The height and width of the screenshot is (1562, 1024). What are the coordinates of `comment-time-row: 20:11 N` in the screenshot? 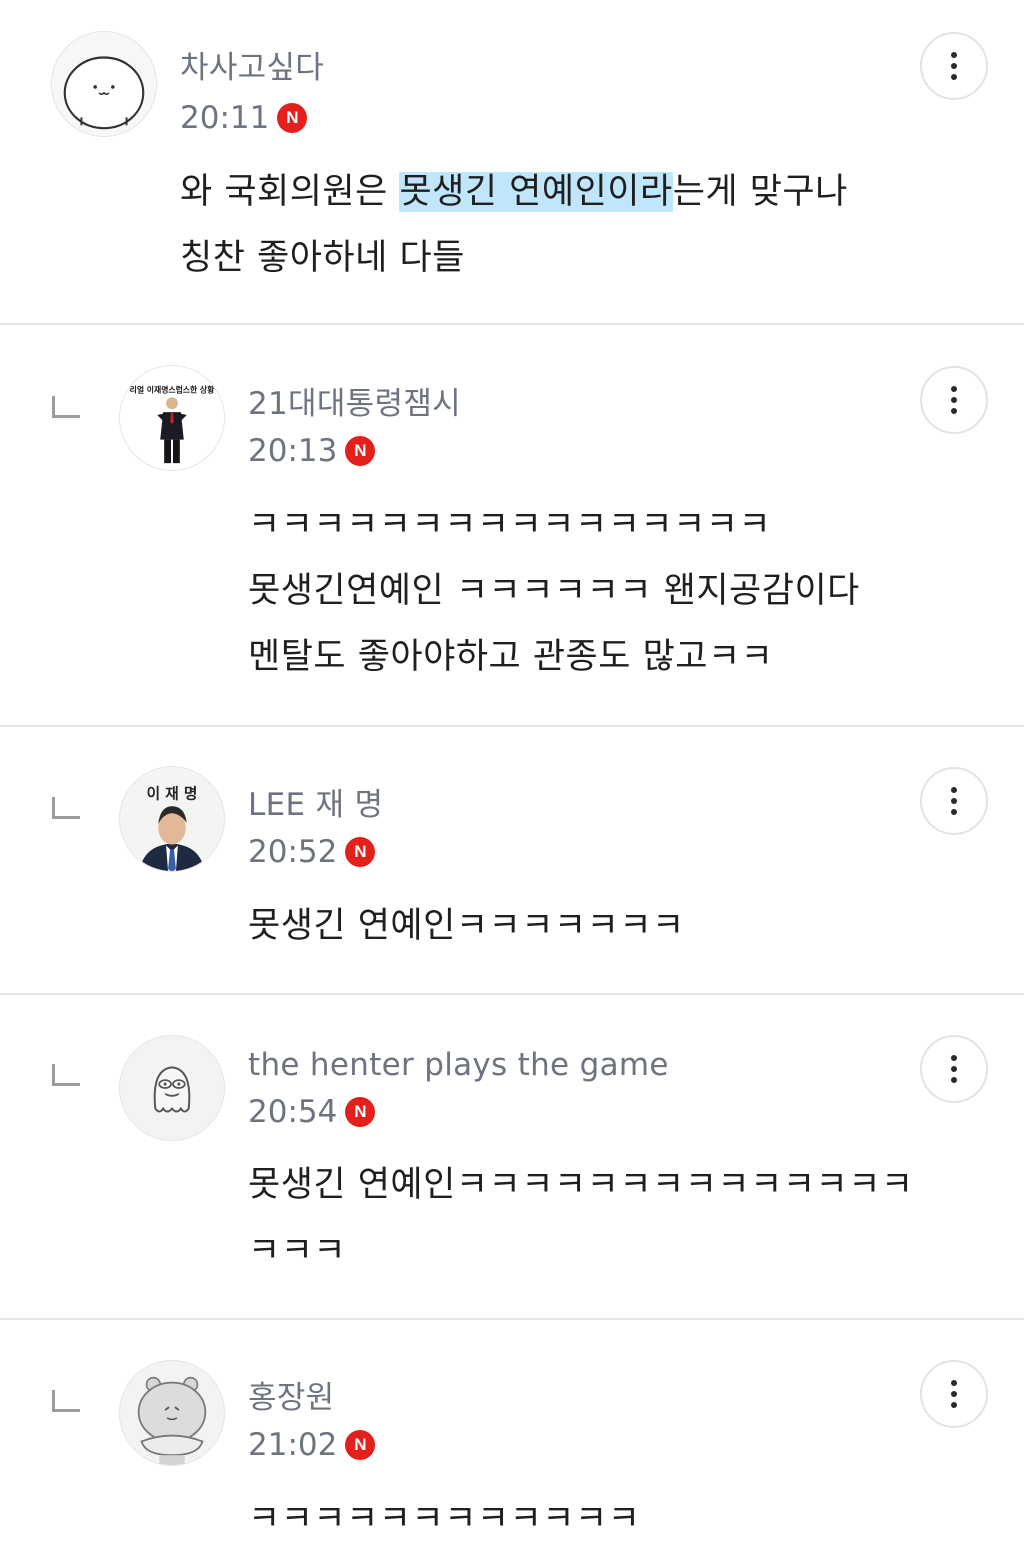 It's located at (244, 118).